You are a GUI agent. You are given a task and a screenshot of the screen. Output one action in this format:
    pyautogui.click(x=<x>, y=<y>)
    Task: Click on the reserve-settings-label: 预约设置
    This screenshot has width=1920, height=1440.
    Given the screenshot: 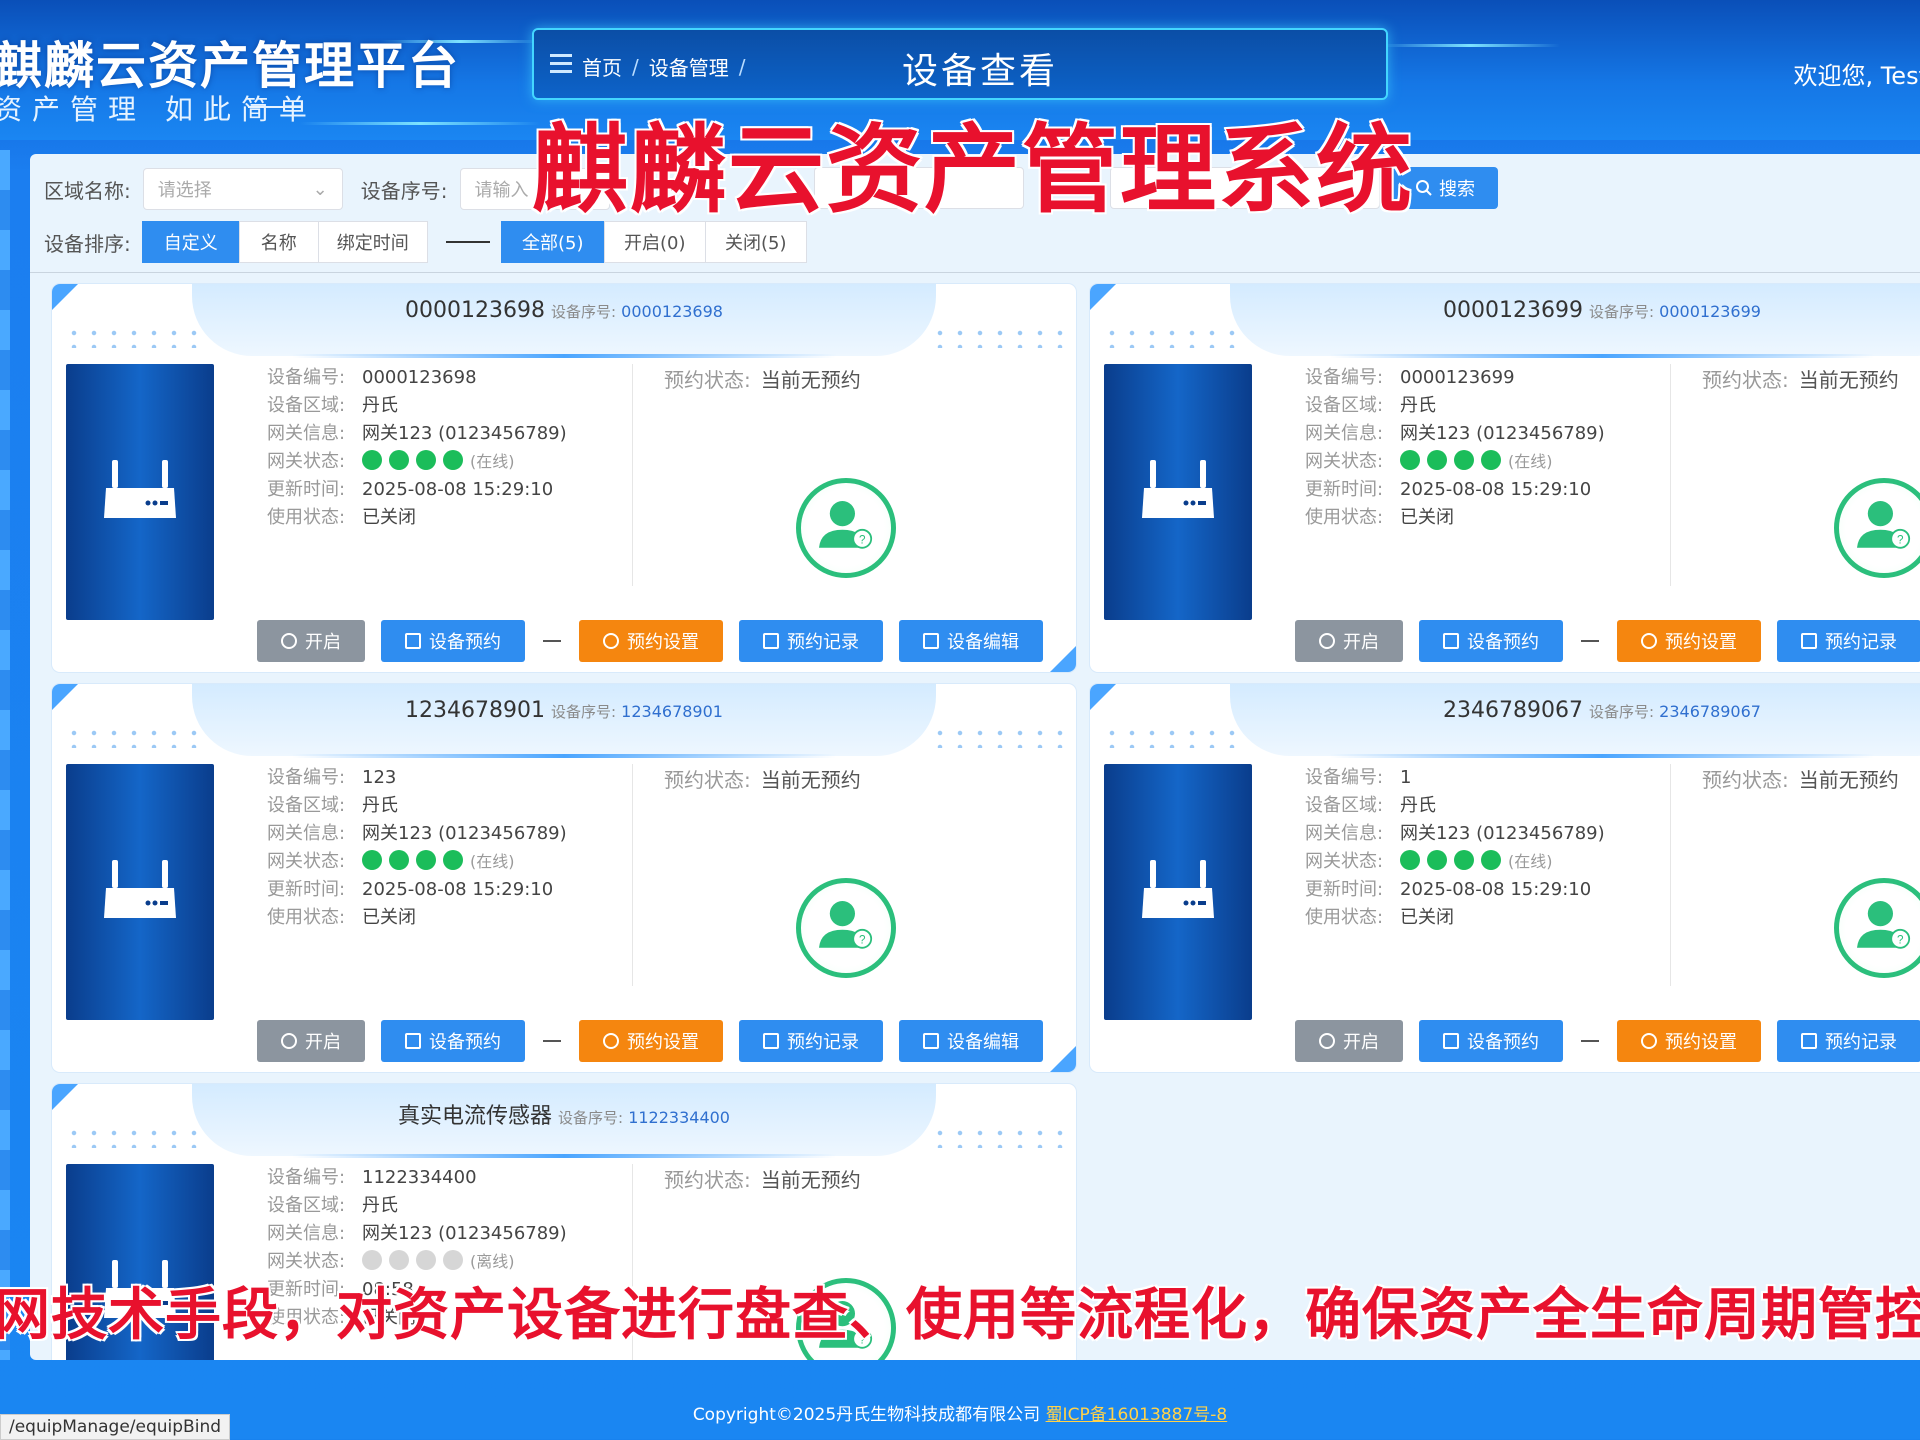 What is the action you would take?
    pyautogui.click(x=1701, y=1042)
    